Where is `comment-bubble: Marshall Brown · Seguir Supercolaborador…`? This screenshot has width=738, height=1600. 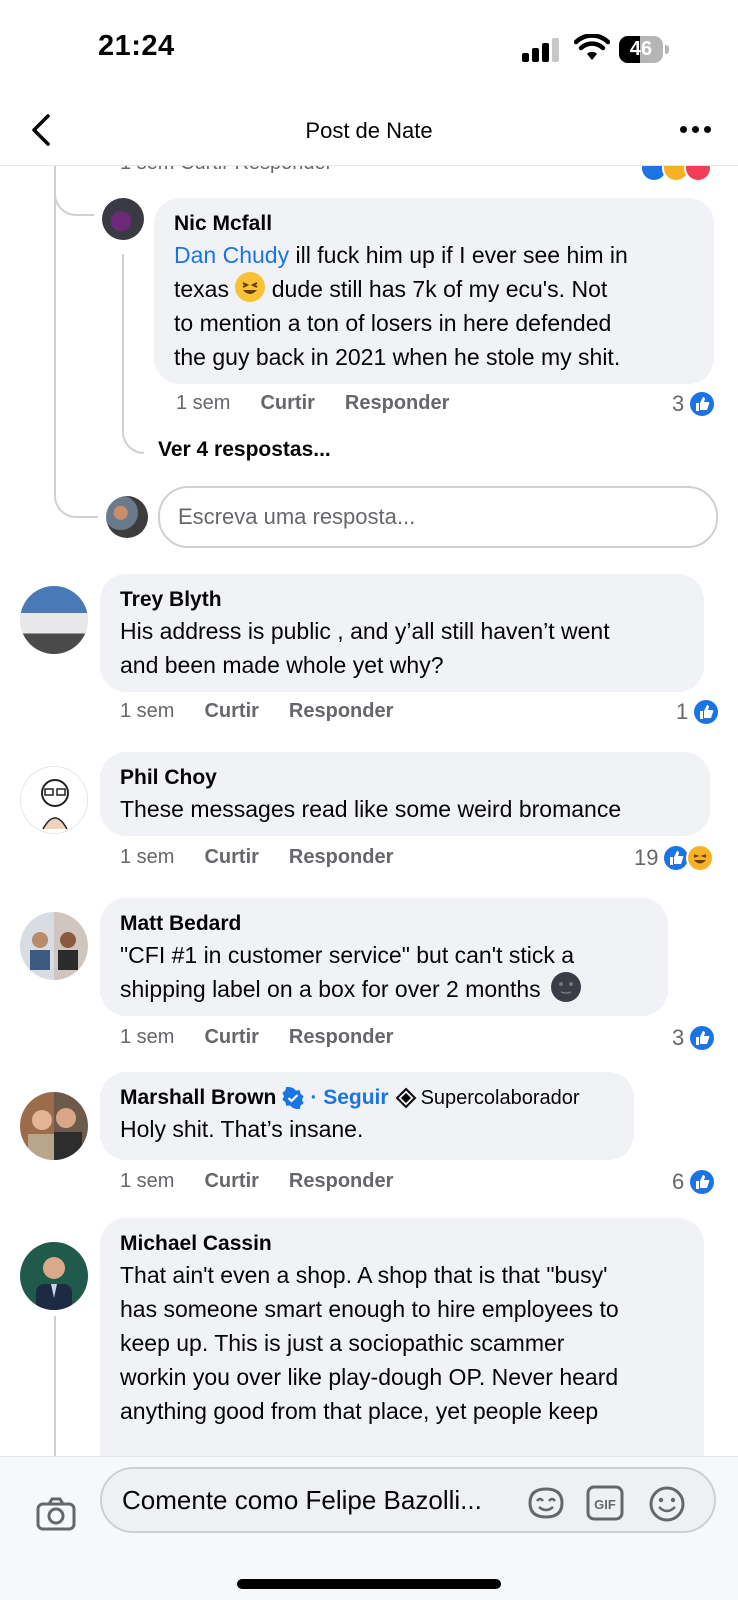 comment-bubble: Marshall Brown · Seguir Supercolaborador… is located at coordinates (367, 1116).